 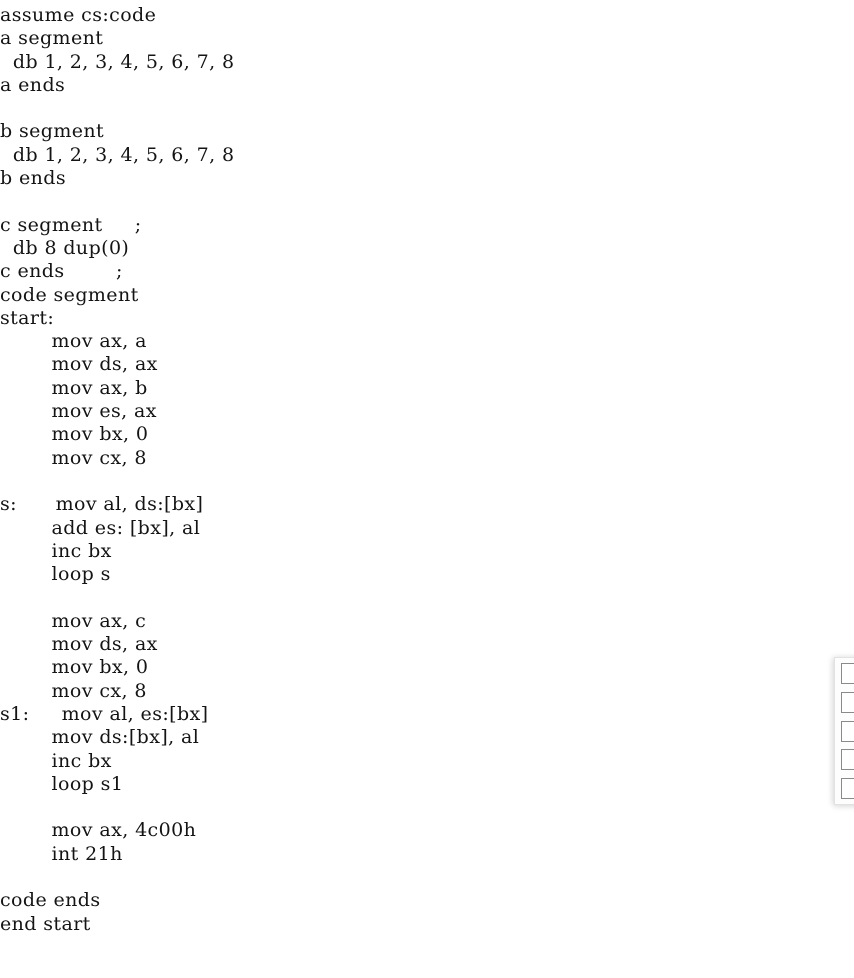 What do you see at coordinates (27, 317) in the screenshot?
I see `code-line: start:` at bounding box center [27, 317].